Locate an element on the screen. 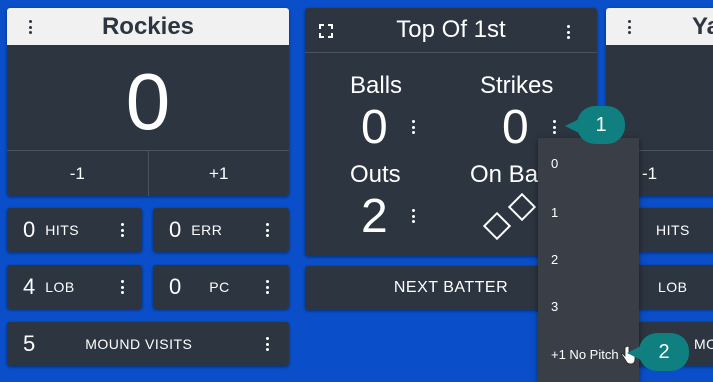  inning-title: Top Of 1st is located at coordinates (451, 29).